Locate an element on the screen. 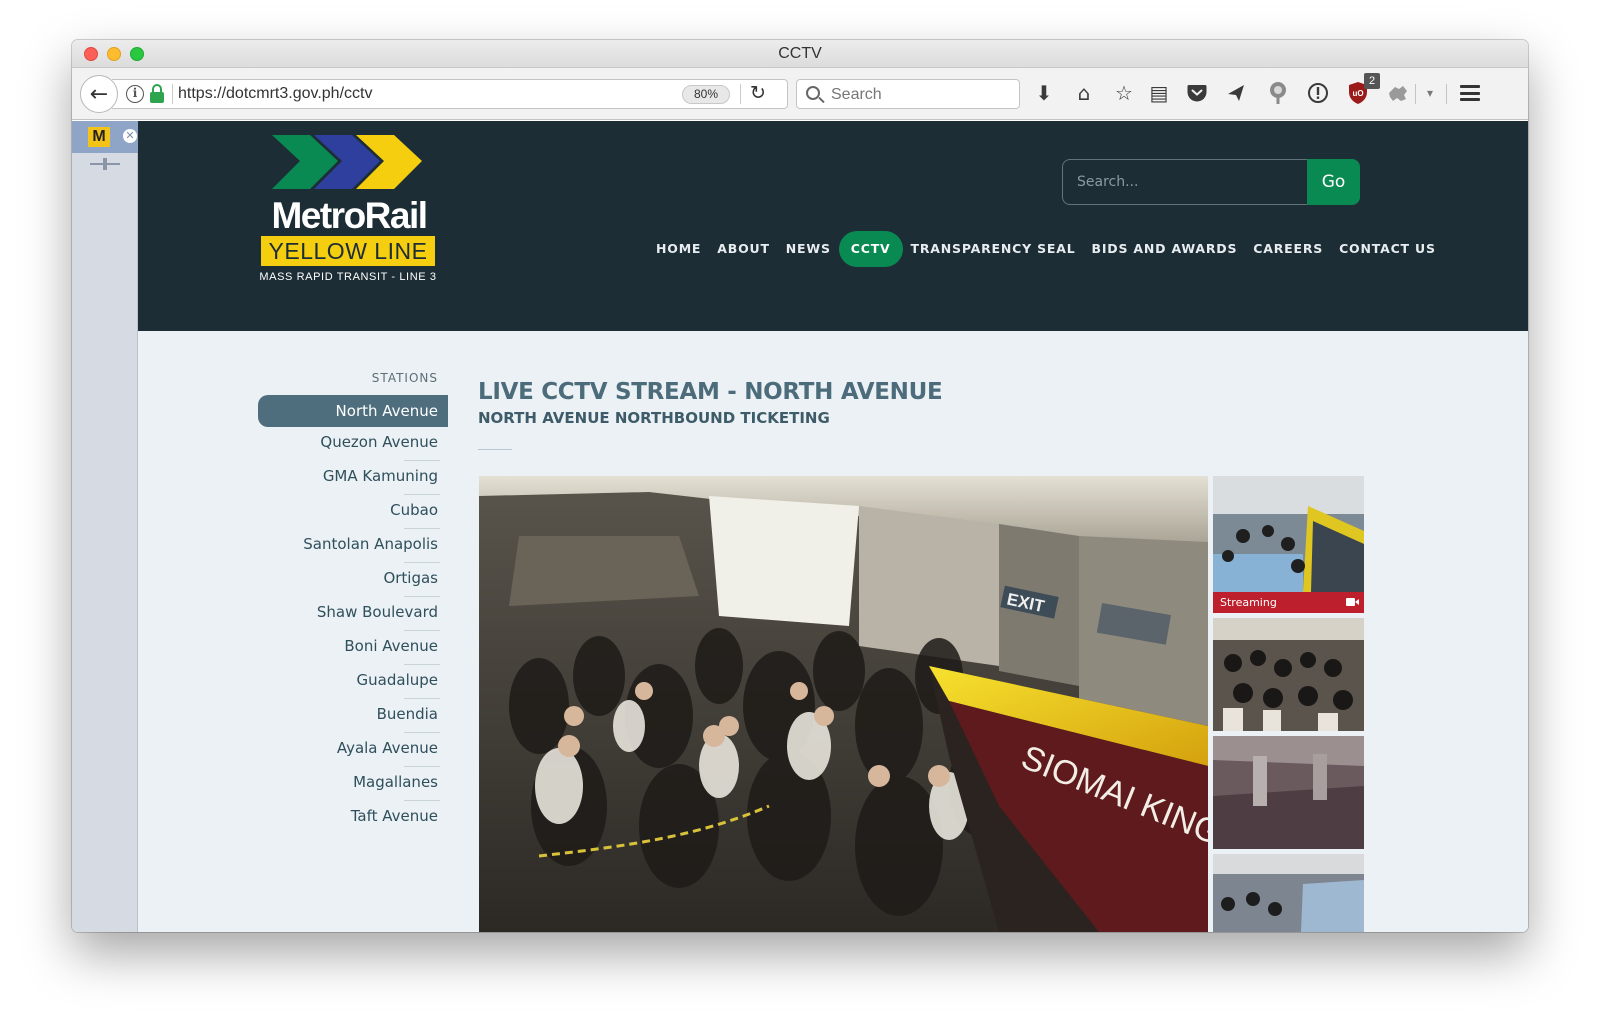  title-divider is located at coordinates (495, 449).